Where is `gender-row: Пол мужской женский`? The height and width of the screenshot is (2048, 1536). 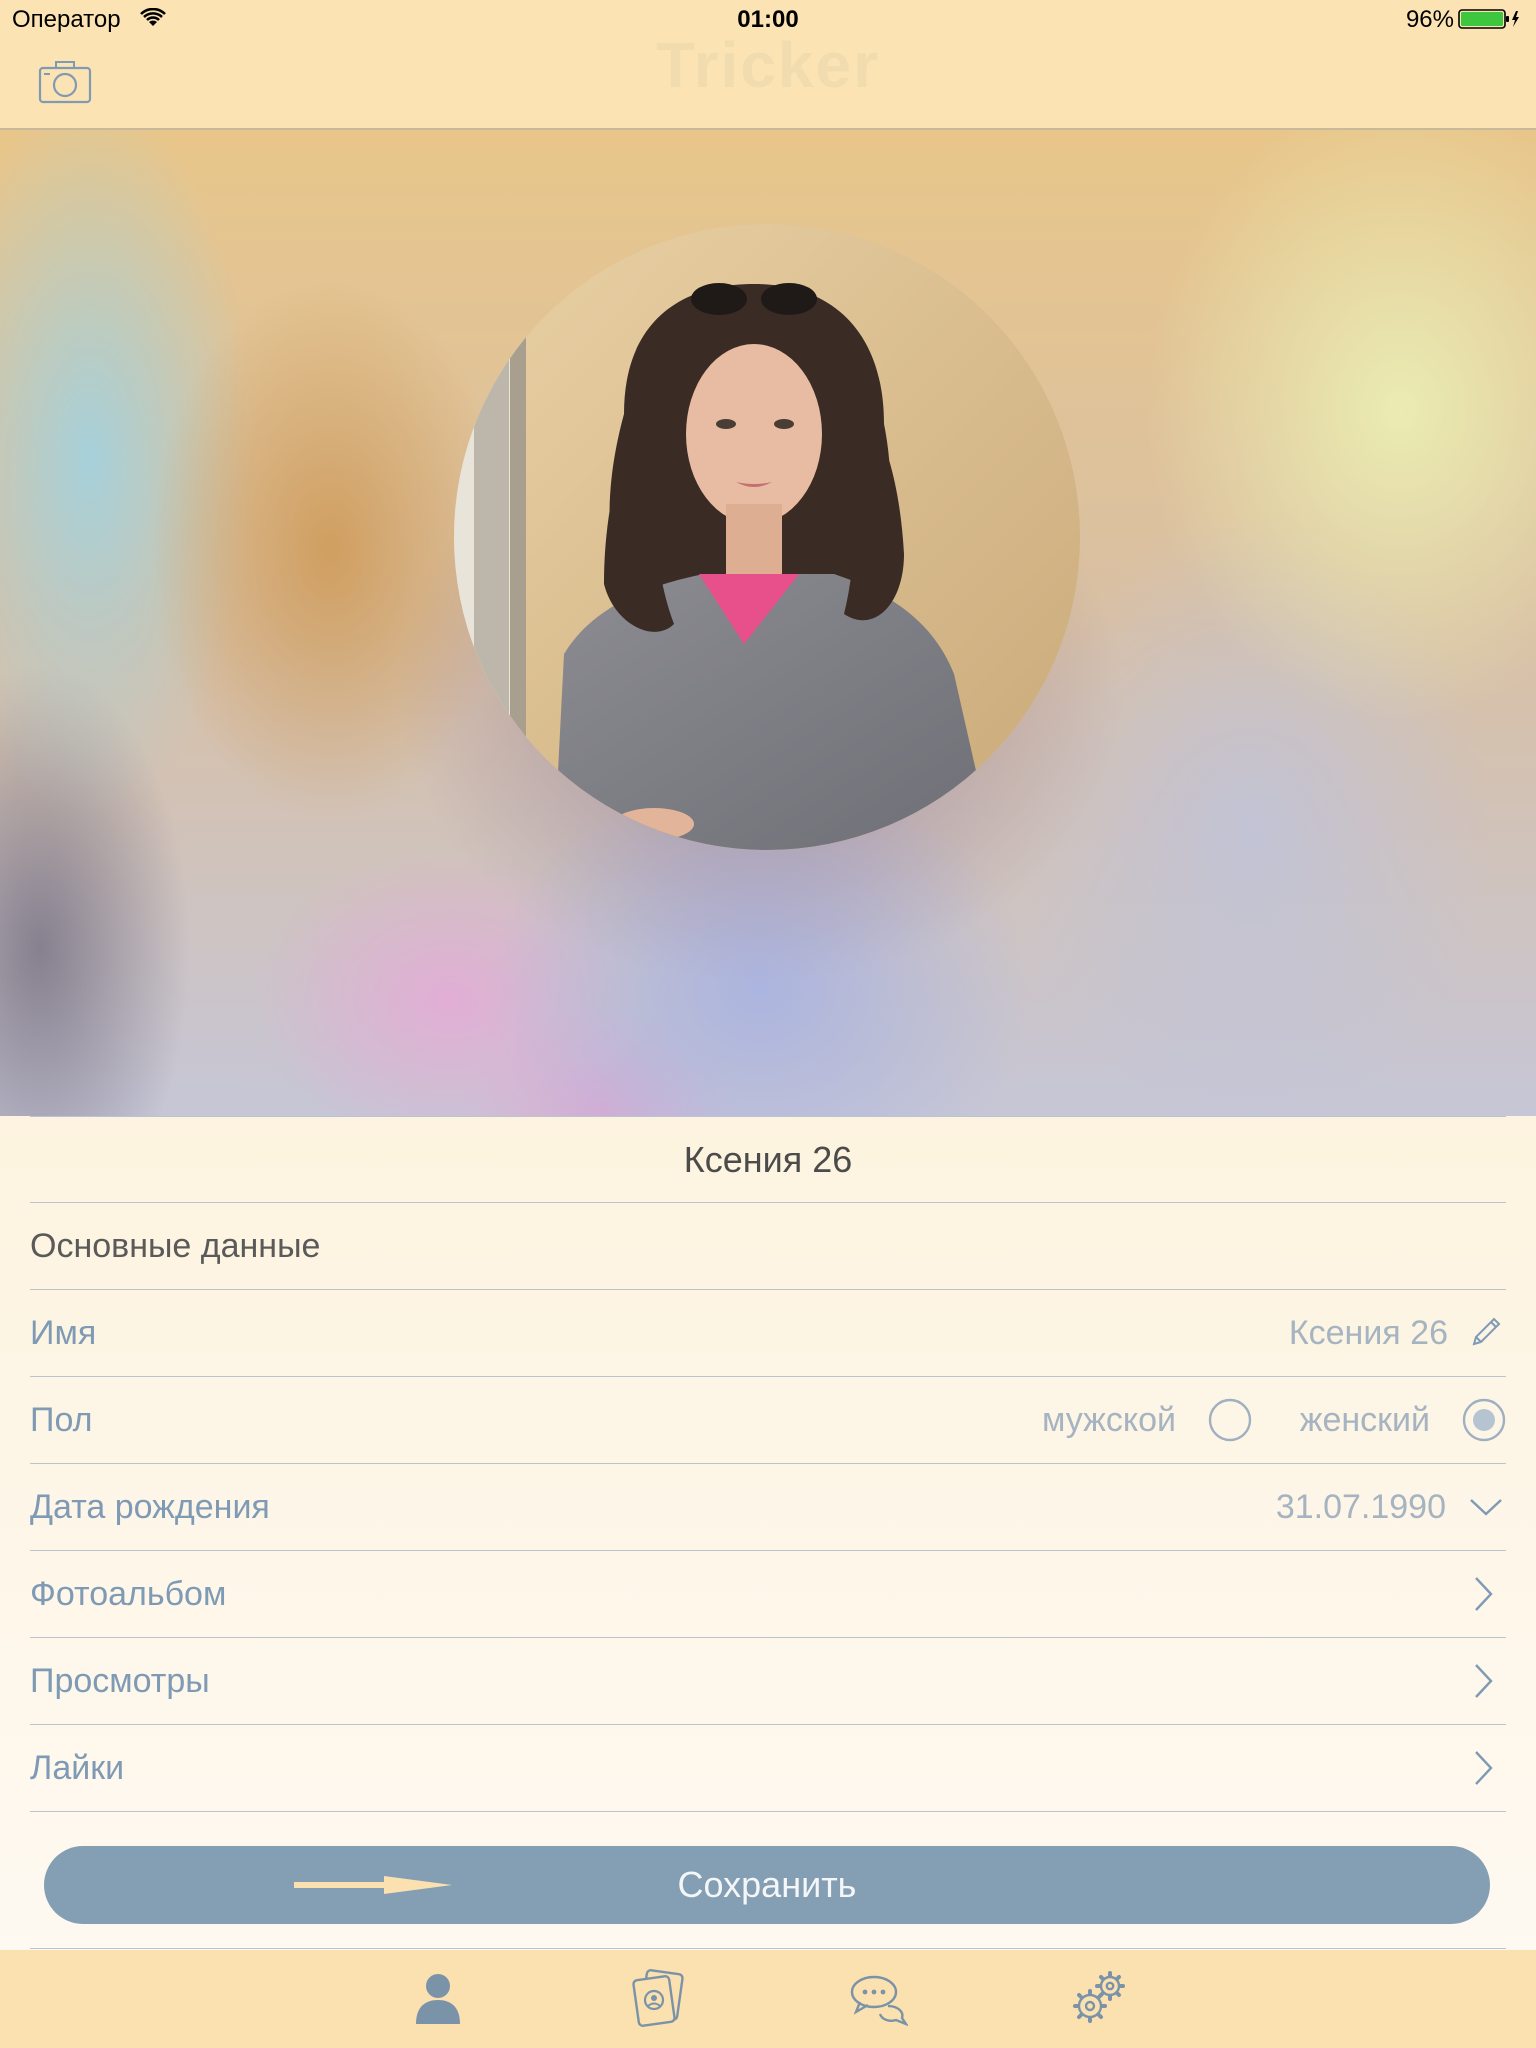 gender-row: Пол мужской женский is located at coordinates (768, 1420).